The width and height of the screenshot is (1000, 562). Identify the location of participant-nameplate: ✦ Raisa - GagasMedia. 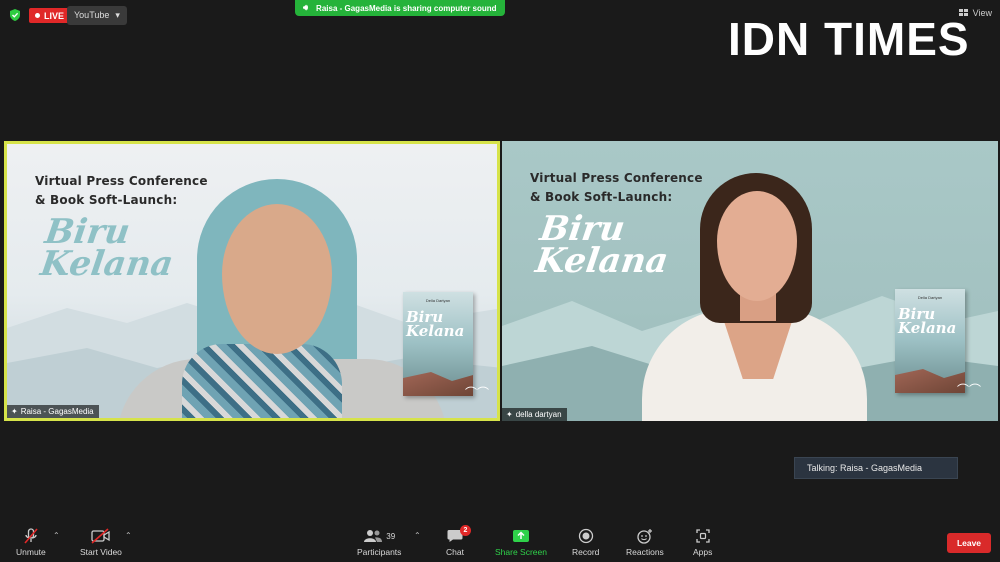
(53, 411).